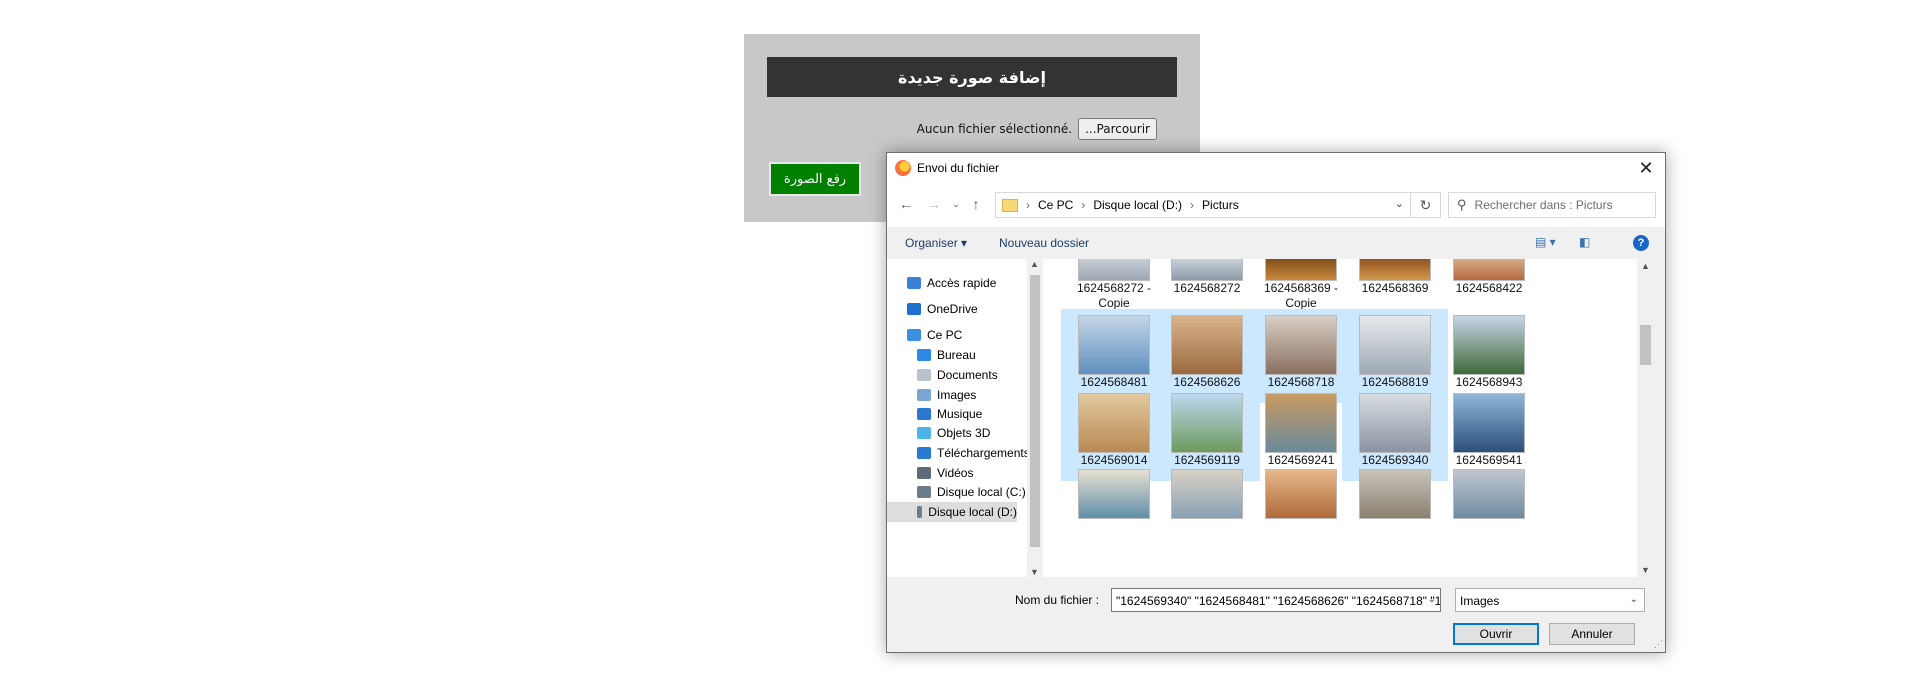 This screenshot has width=1920, height=682. Describe the element at coordinates (945, 473) in the screenshot. I see `nav-item: Vidéos` at that location.